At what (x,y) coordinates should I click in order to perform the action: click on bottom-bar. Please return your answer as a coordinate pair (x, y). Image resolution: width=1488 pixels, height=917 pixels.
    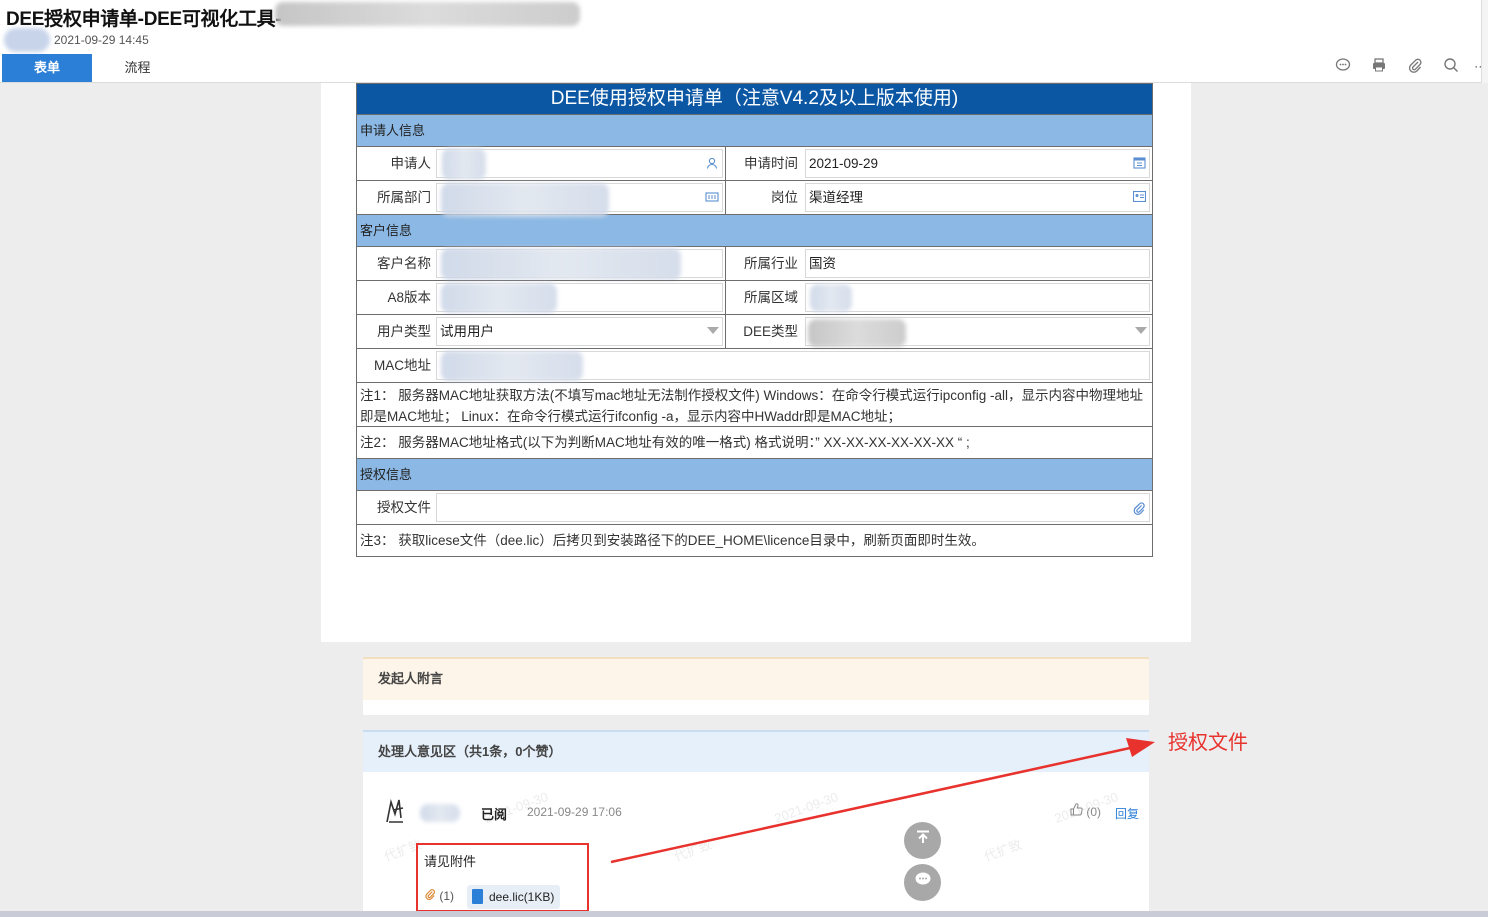
    Looking at the image, I should click on (744, 914).